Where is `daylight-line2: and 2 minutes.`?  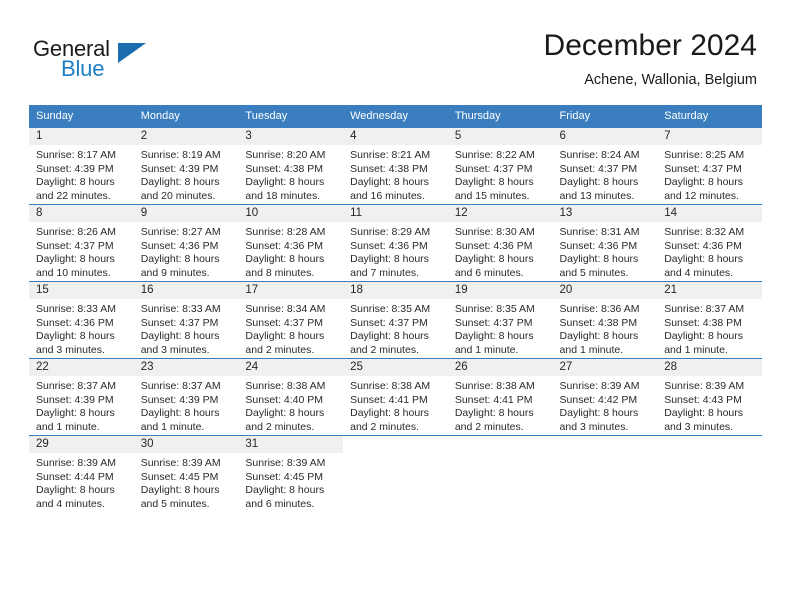 daylight-line2: and 2 minutes. is located at coordinates (384, 349).